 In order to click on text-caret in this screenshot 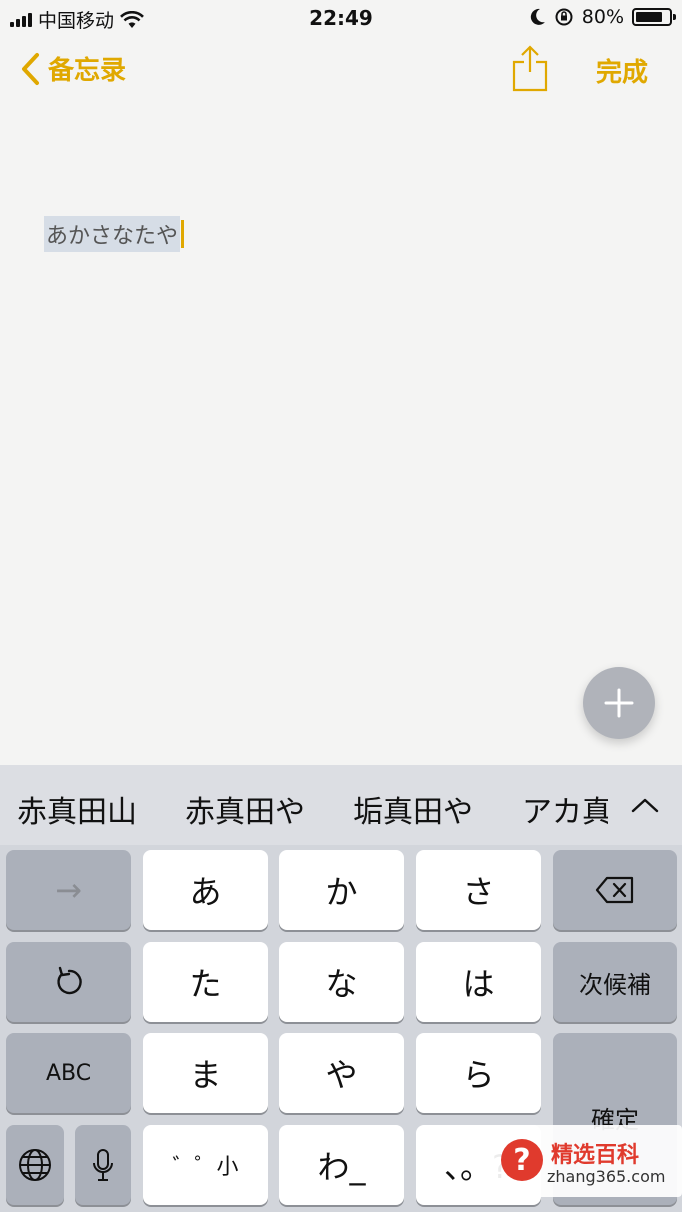, I will do `click(183, 234)`.